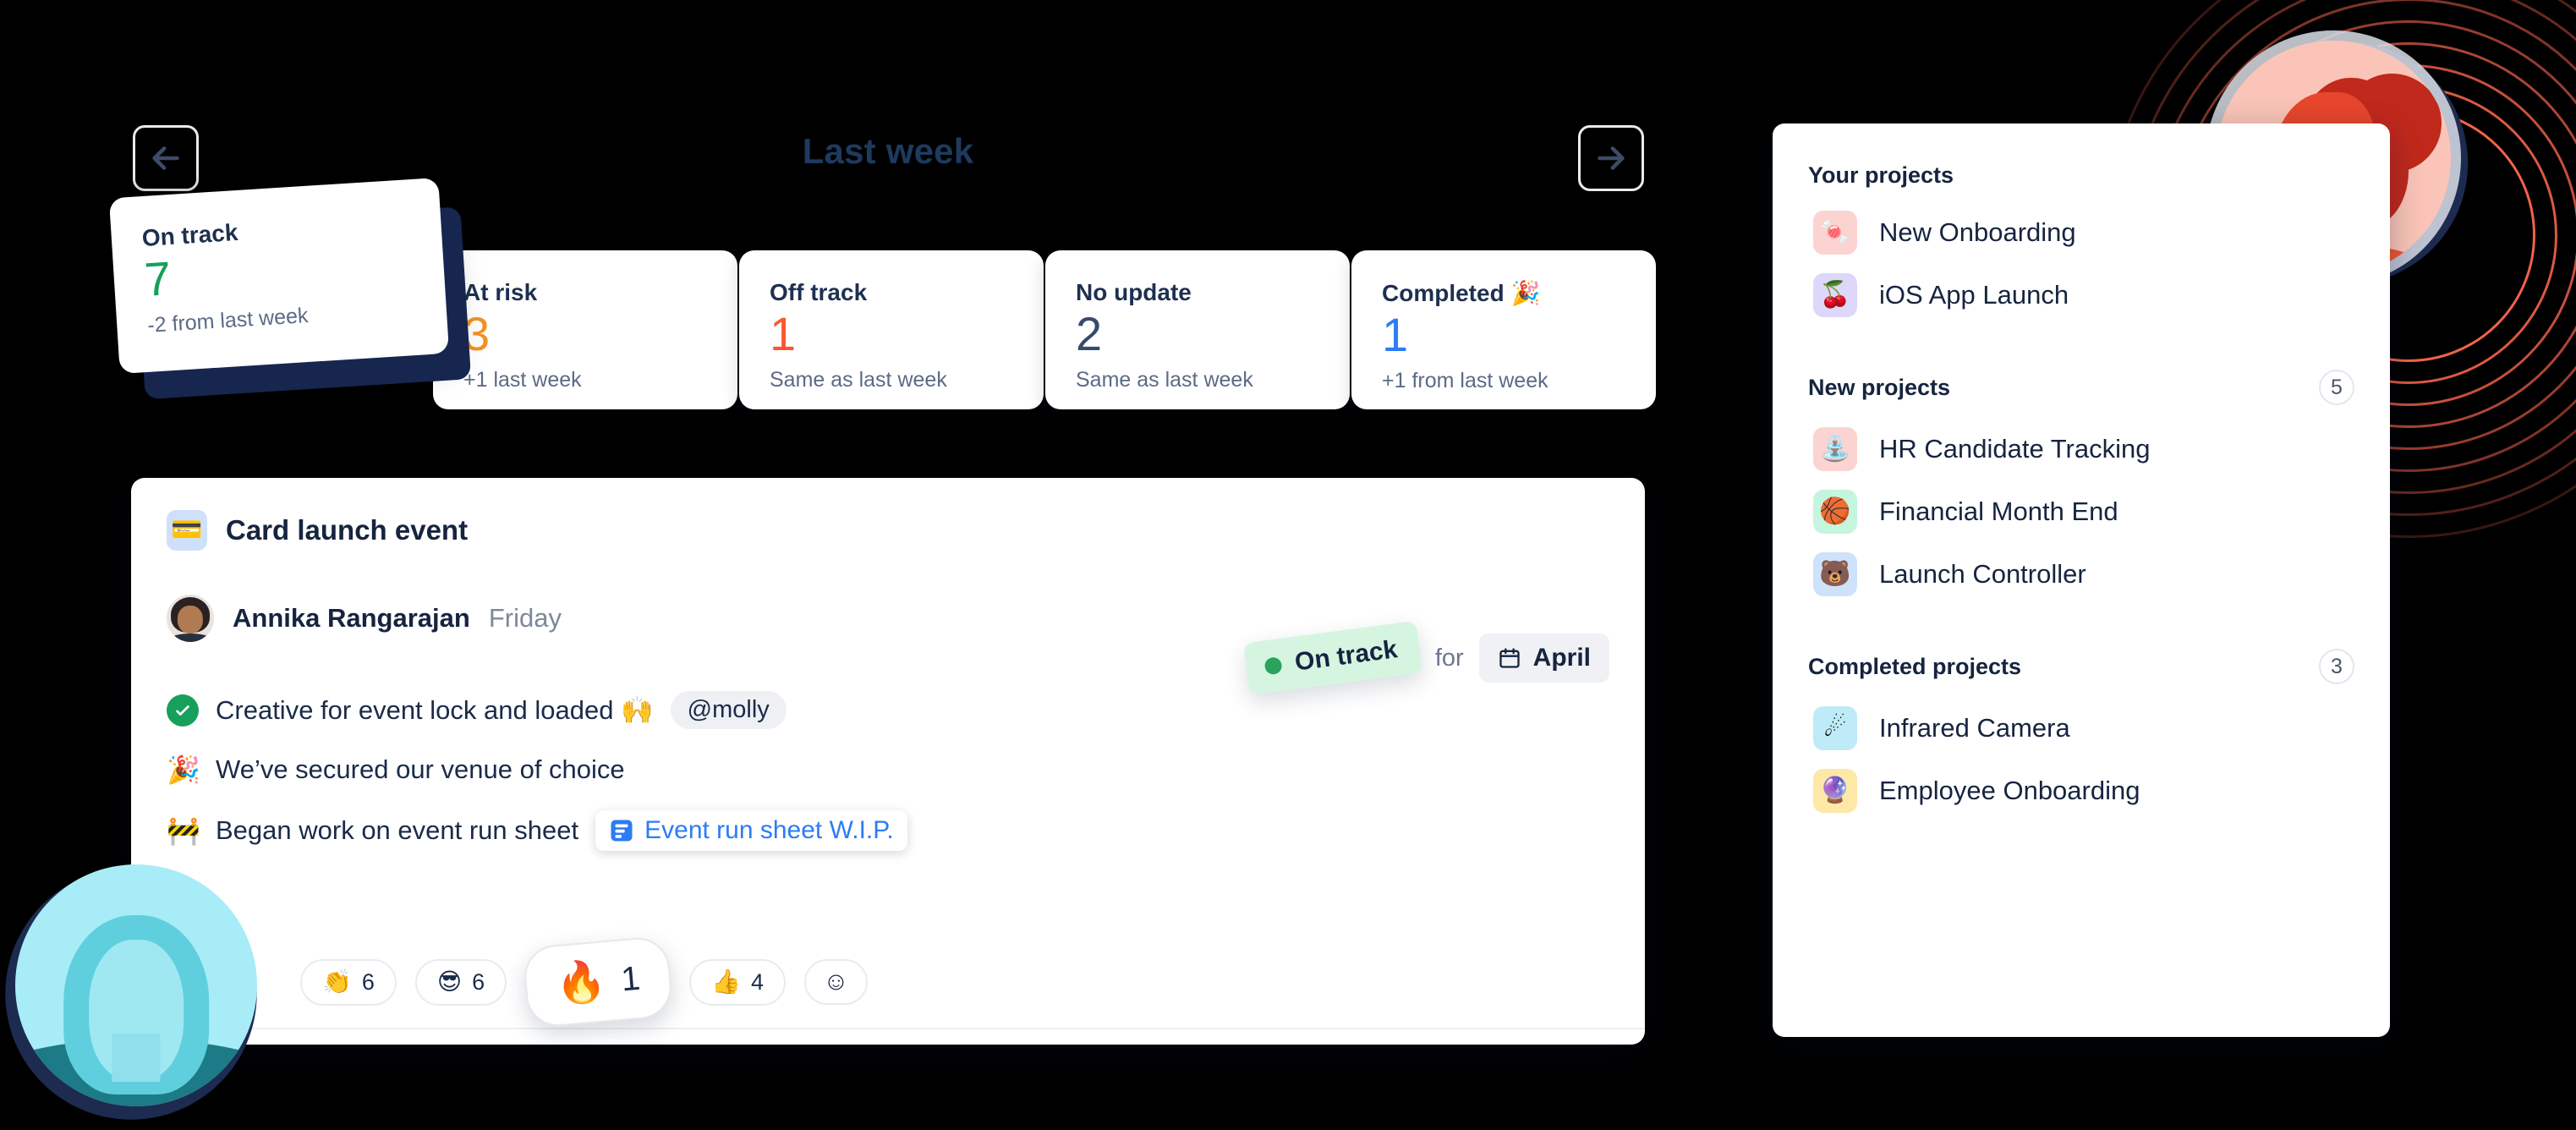 The height and width of the screenshot is (1130, 2576). Describe the element at coordinates (2336, 387) in the screenshot. I see `section-count-badge: 5` at that location.